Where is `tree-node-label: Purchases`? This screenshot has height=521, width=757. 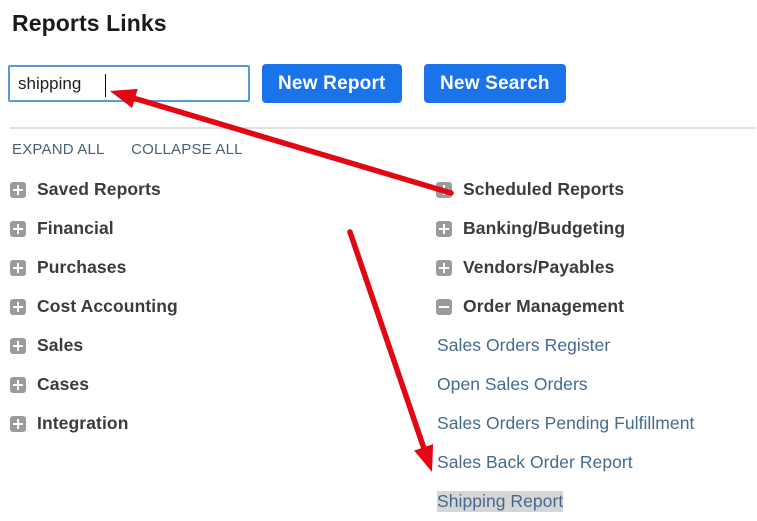 tree-node-label: Purchases is located at coordinates (82, 267).